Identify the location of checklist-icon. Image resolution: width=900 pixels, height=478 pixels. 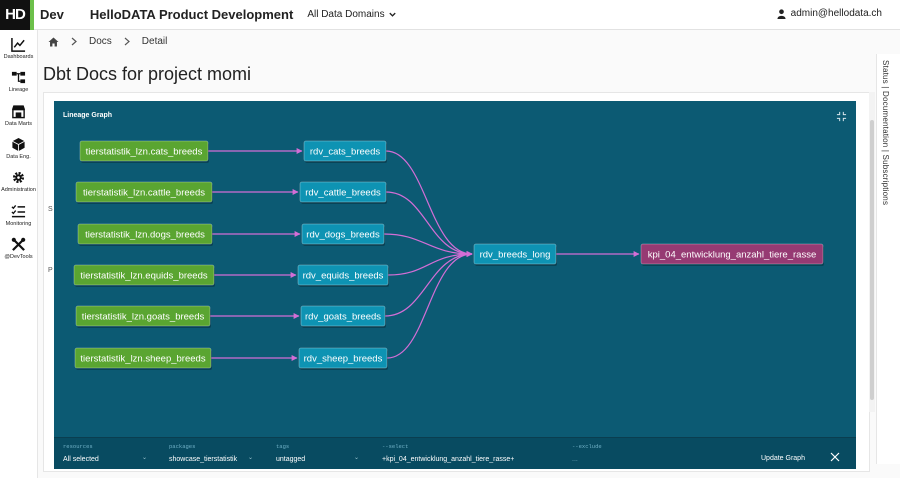
(18, 211).